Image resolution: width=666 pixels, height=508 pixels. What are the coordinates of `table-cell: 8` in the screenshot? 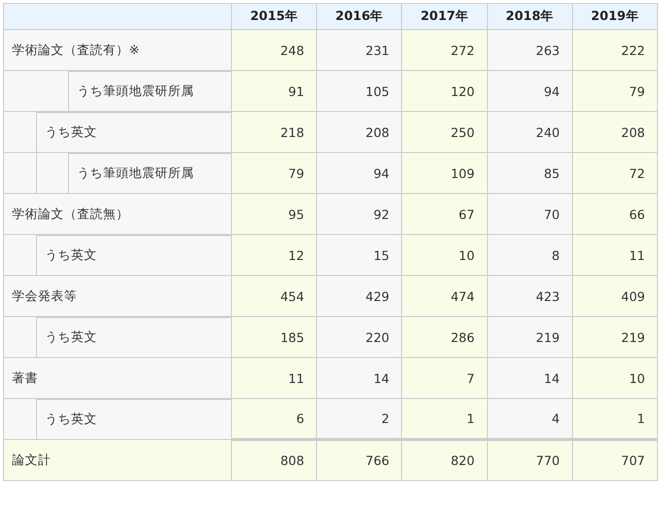 It's located at (529, 255).